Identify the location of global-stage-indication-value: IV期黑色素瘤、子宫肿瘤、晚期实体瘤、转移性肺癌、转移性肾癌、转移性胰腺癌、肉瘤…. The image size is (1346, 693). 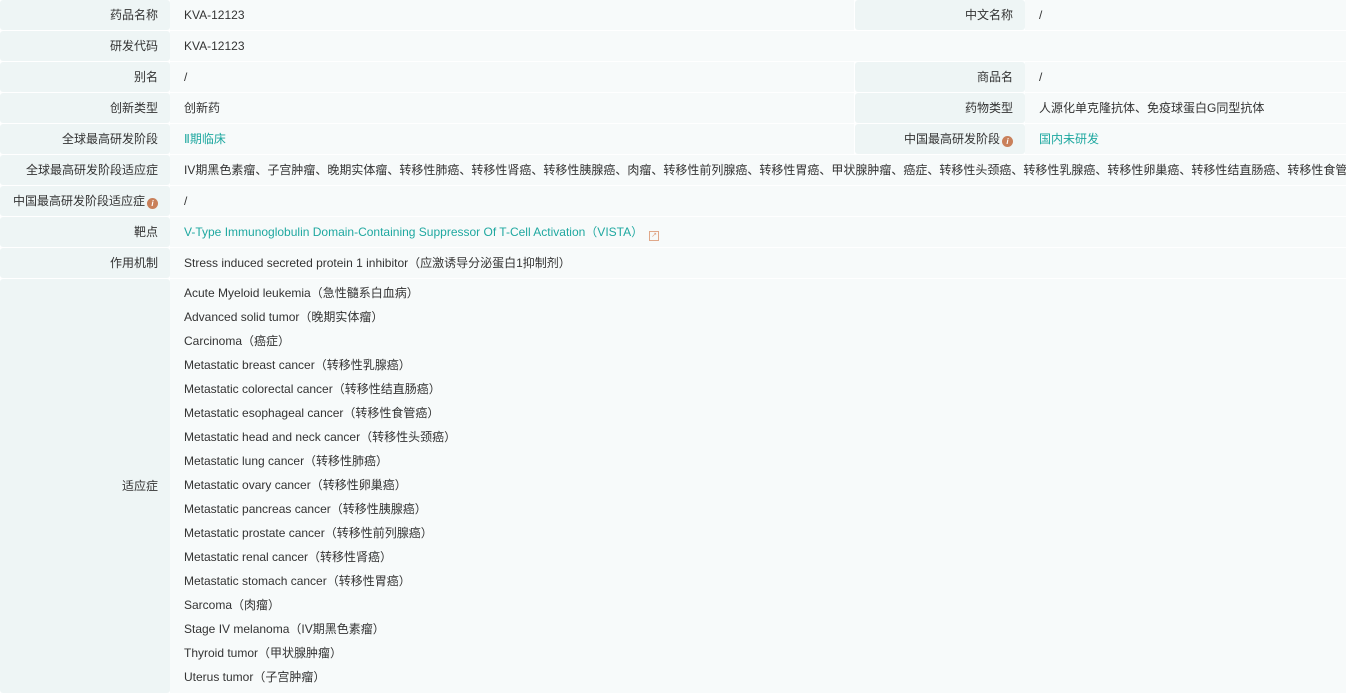
(758, 170).